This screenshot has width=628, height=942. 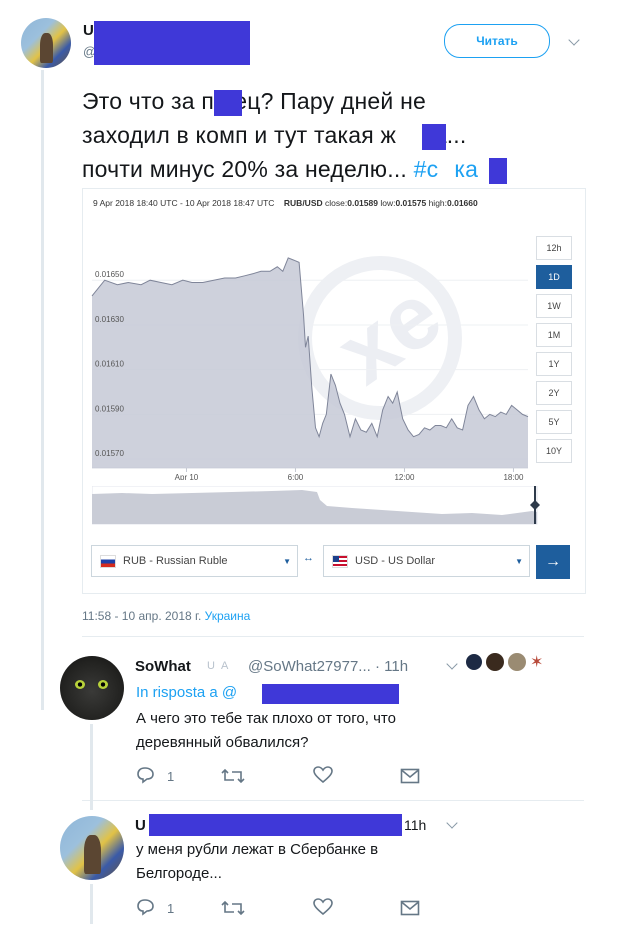 What do you see at coordinates (109, 453) in the screenshot?
I see `y-tick-label: 0.01570` at bounding box center [109, 453].